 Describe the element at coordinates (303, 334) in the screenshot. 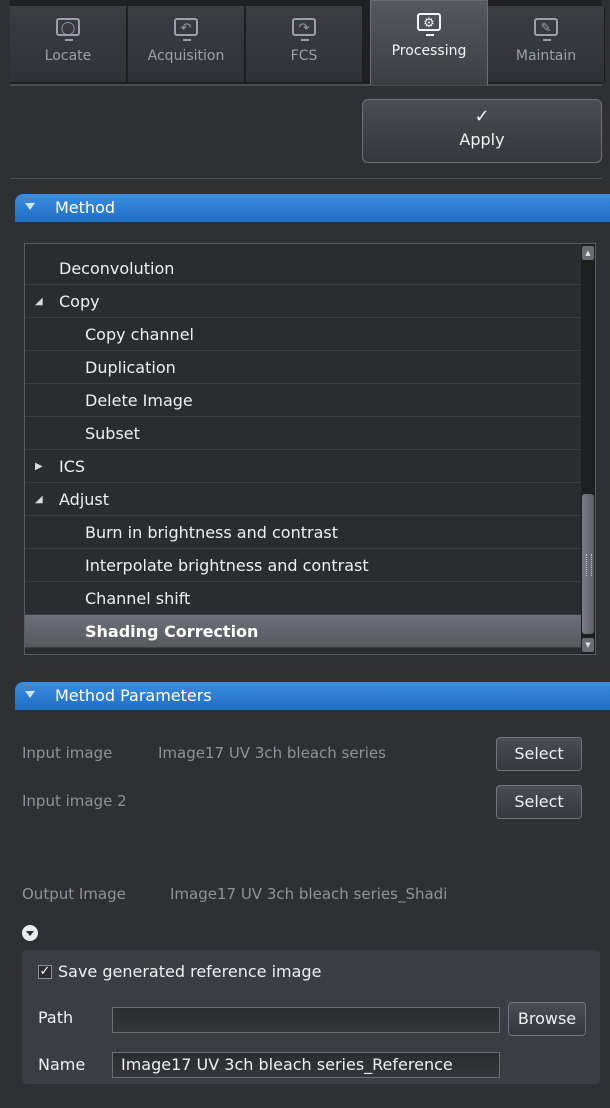

I see `list-item-copy-channel: Copy channel` at that location.